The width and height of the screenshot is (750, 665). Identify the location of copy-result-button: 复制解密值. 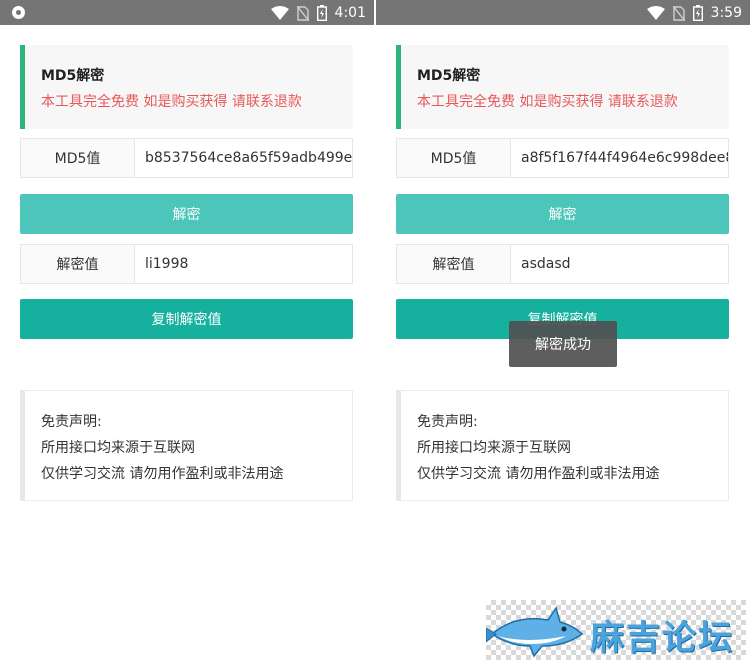
(186, 319).